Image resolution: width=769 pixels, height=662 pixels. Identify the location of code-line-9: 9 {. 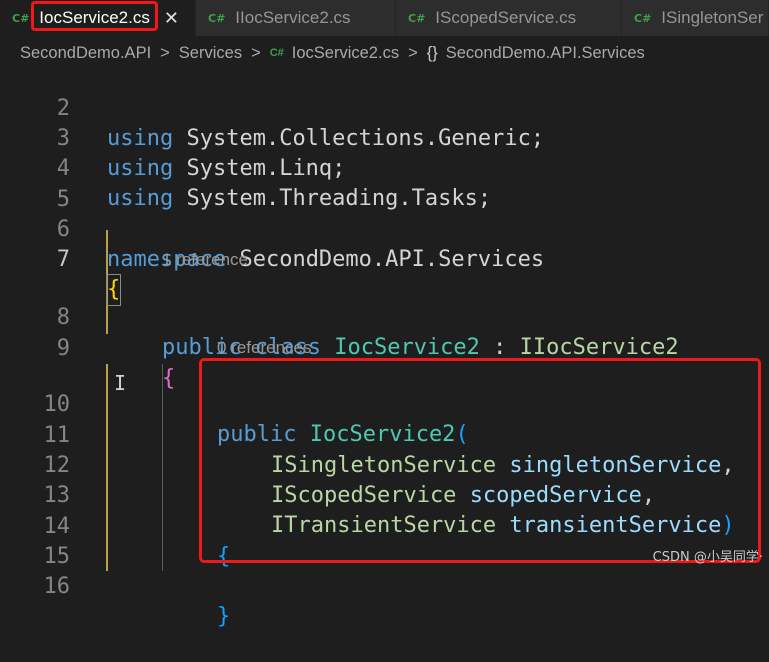
(384, 347).